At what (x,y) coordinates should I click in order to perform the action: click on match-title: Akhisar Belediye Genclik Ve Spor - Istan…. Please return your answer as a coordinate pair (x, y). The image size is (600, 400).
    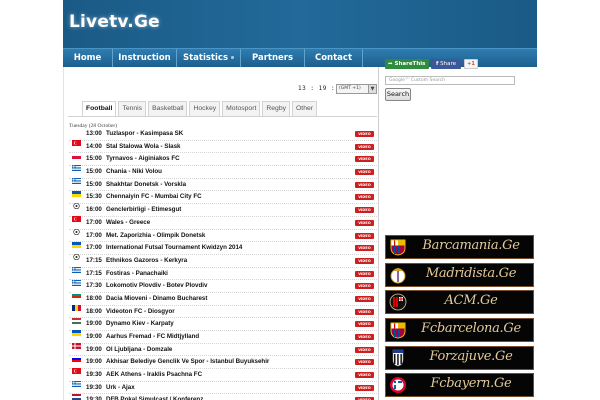
    Looking at the image, I should click on (187, 361).